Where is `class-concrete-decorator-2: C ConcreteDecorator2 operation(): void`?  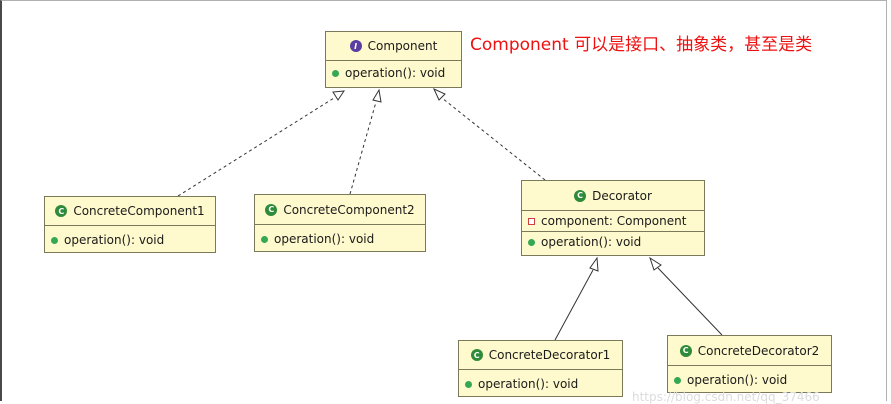
class-concrete-decorator-2: C ConcreteDecorator2 operation(): void is located at coordinates (749, 364).